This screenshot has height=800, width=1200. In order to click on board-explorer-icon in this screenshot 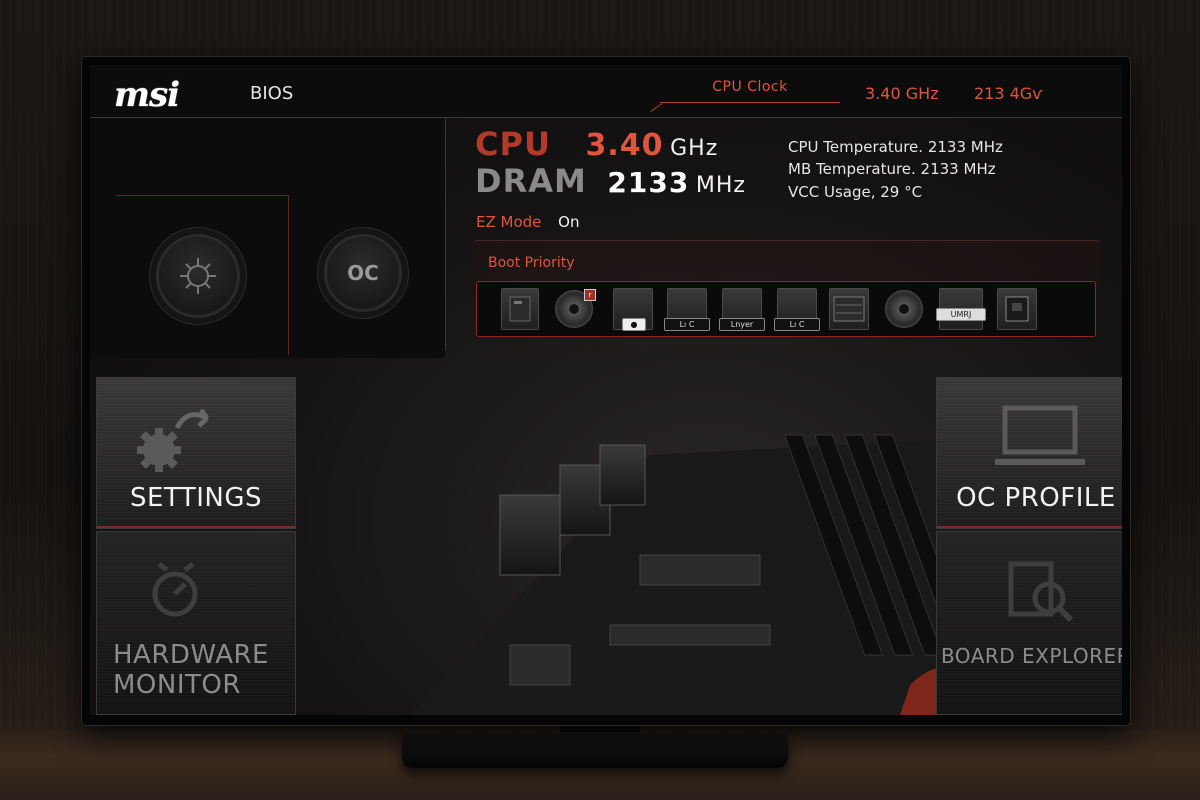, I will do `click(1041, 592)`.